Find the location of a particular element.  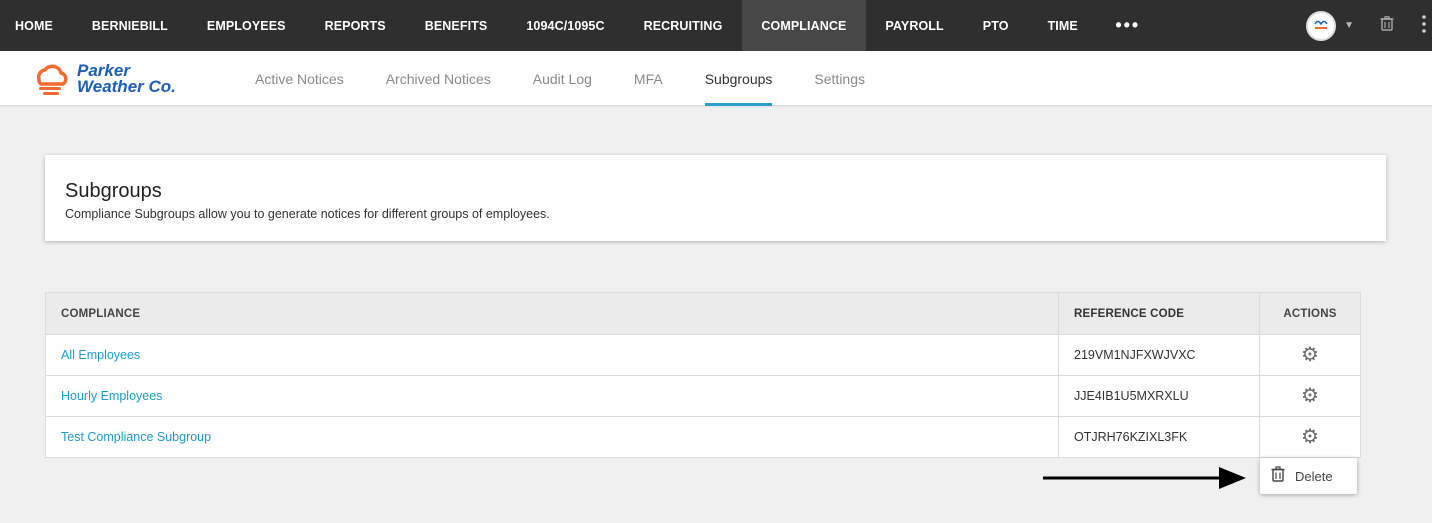

nav-berniebill: BERNIEBILL is located at coordinates (129, 25).